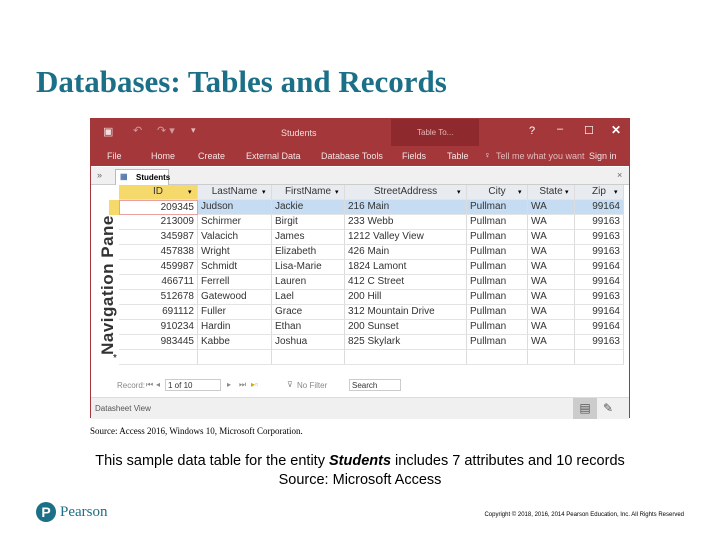  Describe the element at coordinates (414, 156) in the screenshot. I see `tab-fields: Fields` at that location.